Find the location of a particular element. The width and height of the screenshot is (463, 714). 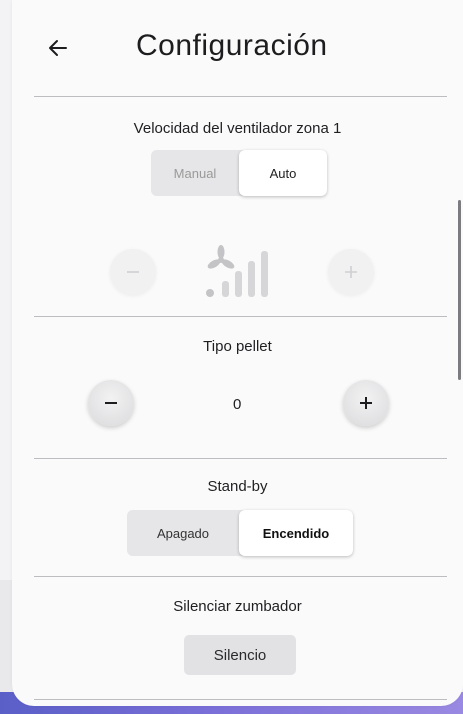

back-button is located at coordinates (58, 48).